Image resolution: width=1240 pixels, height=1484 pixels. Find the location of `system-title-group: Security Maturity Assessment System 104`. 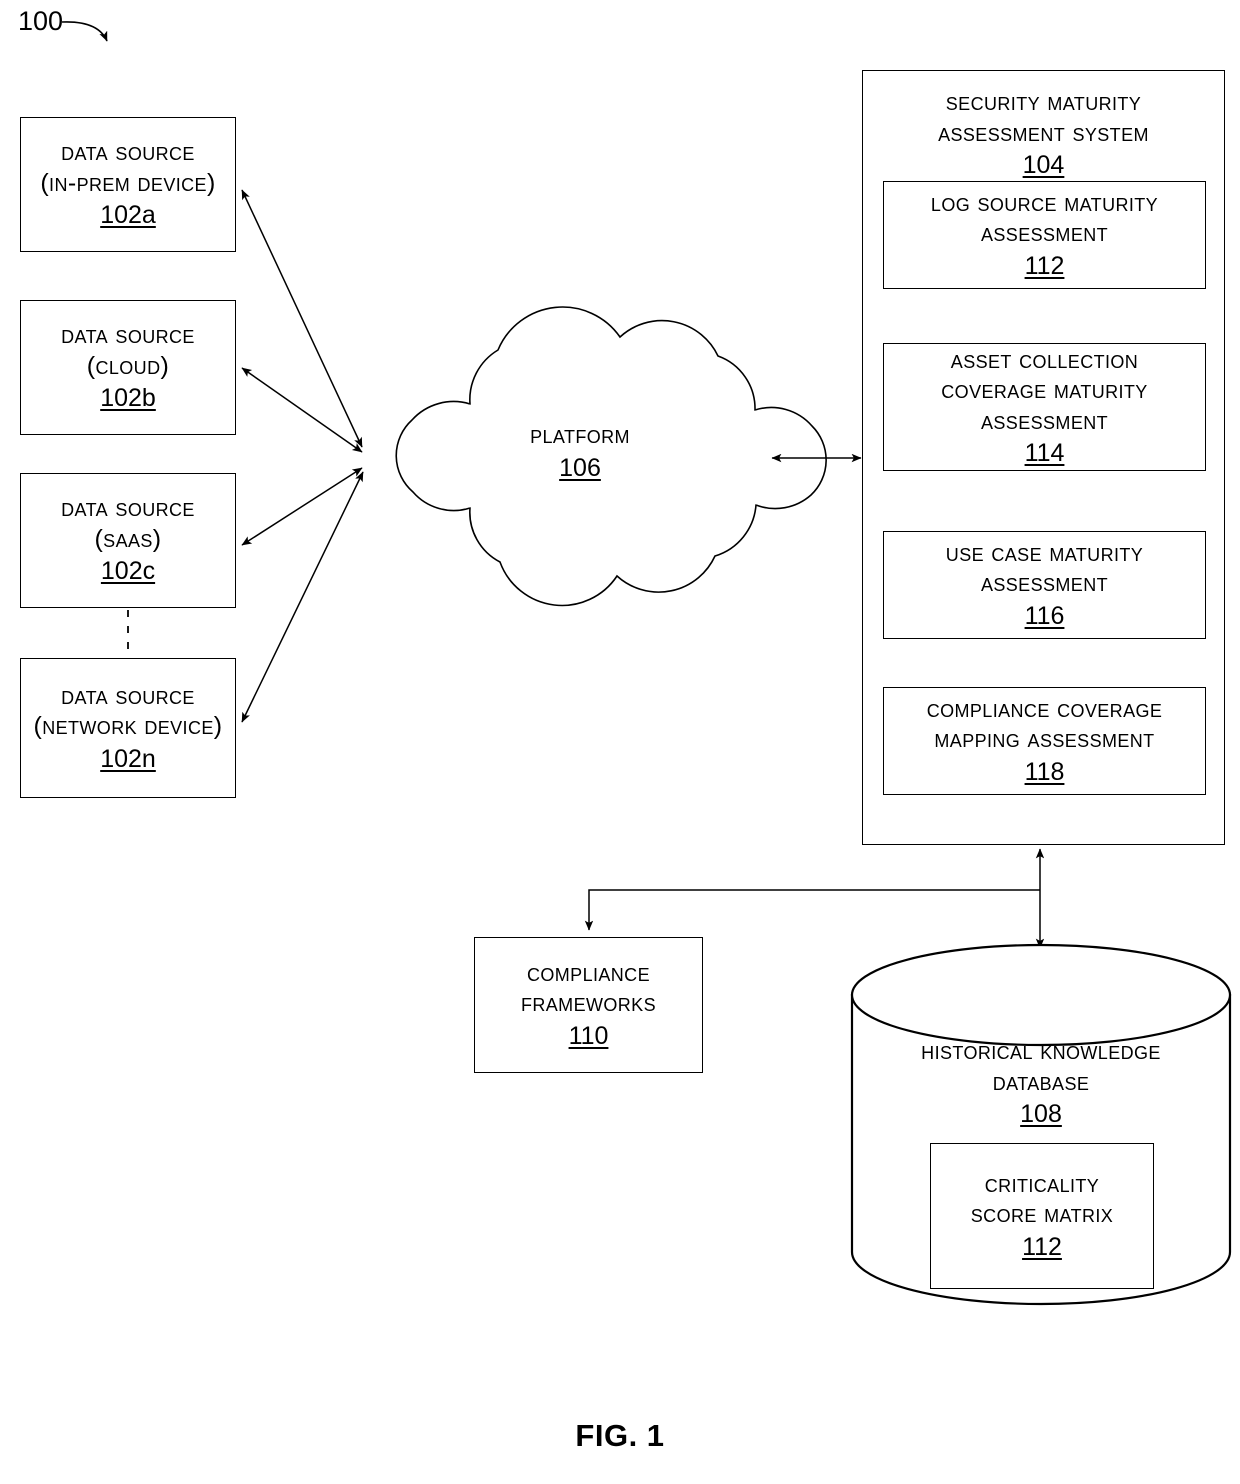

system-title-group: Security Maturity Assessment System 104 is located at coordinates (1043, 134).